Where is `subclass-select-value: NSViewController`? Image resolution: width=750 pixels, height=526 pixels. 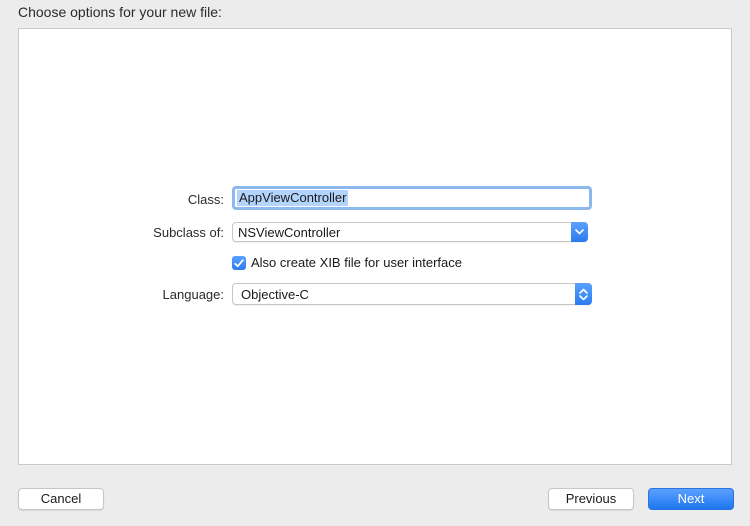 subclass-select-value: NSViewController is located at coordinates (289, 232).